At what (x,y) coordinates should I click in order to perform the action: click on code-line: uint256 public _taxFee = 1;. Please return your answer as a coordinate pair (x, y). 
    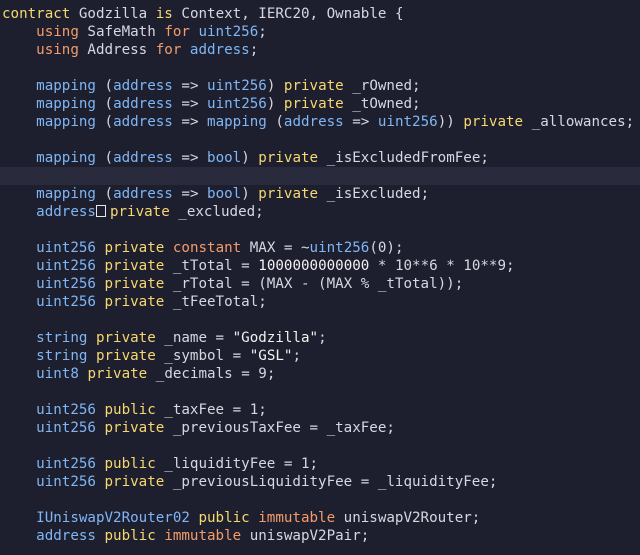
    Looking at the image, I should click on (320, 410).